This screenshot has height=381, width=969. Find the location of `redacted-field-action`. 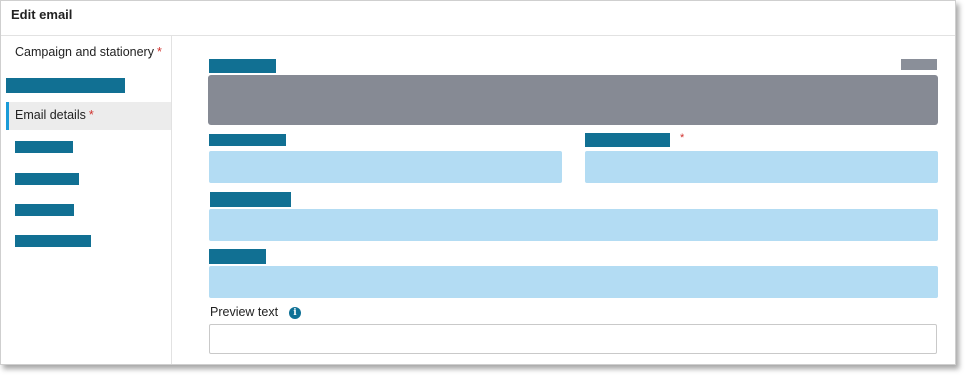

redacted-field-action is located at coordinates (919, 64).